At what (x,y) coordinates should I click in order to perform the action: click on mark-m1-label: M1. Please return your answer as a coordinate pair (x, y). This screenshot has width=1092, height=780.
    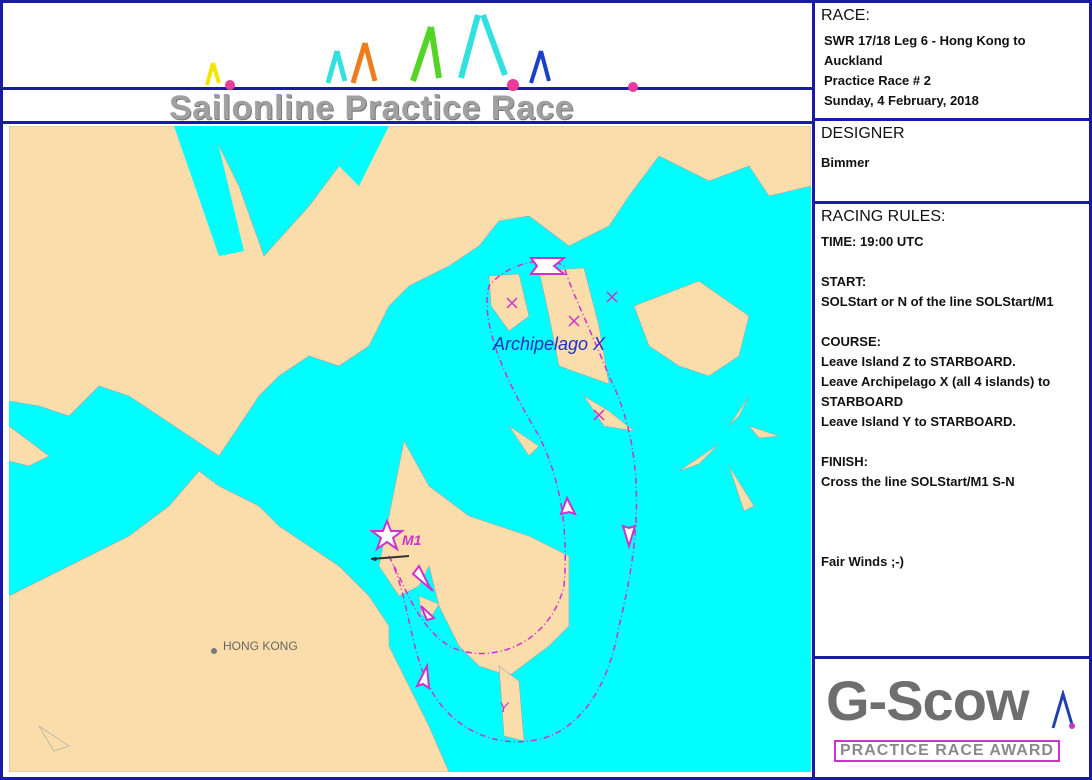
    Looking at the image, I should click on (412, 540).